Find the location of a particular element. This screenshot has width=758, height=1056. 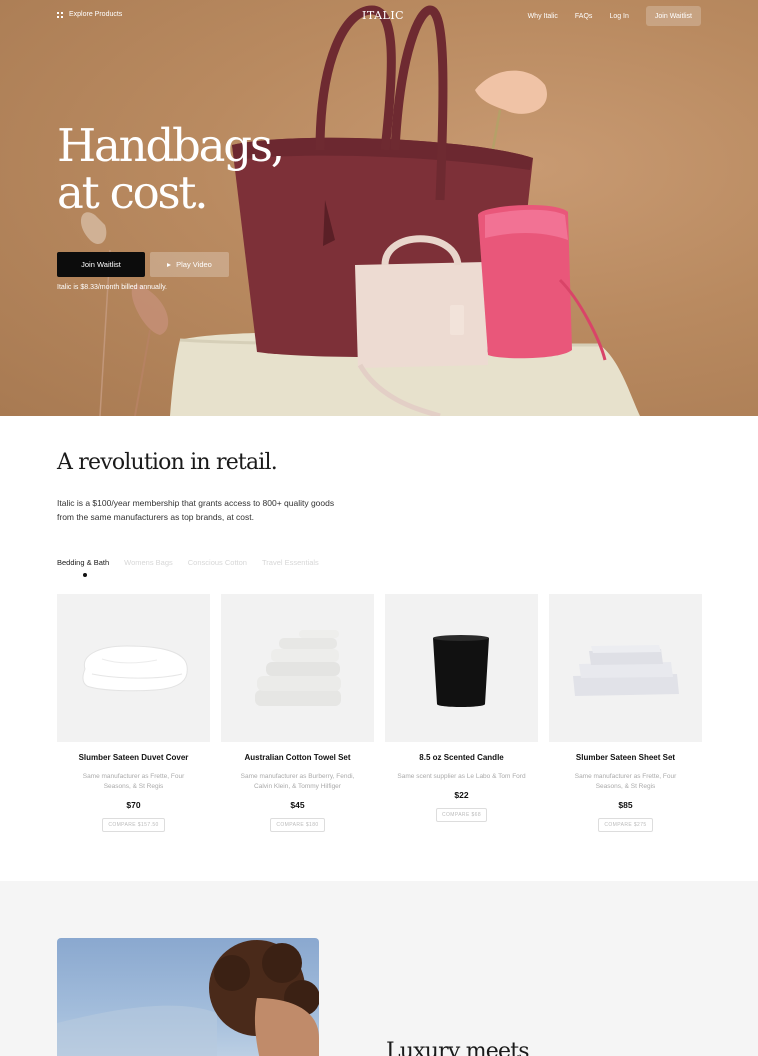

hero-title: Handbags, at cost. is located at coordinates (171, 169).